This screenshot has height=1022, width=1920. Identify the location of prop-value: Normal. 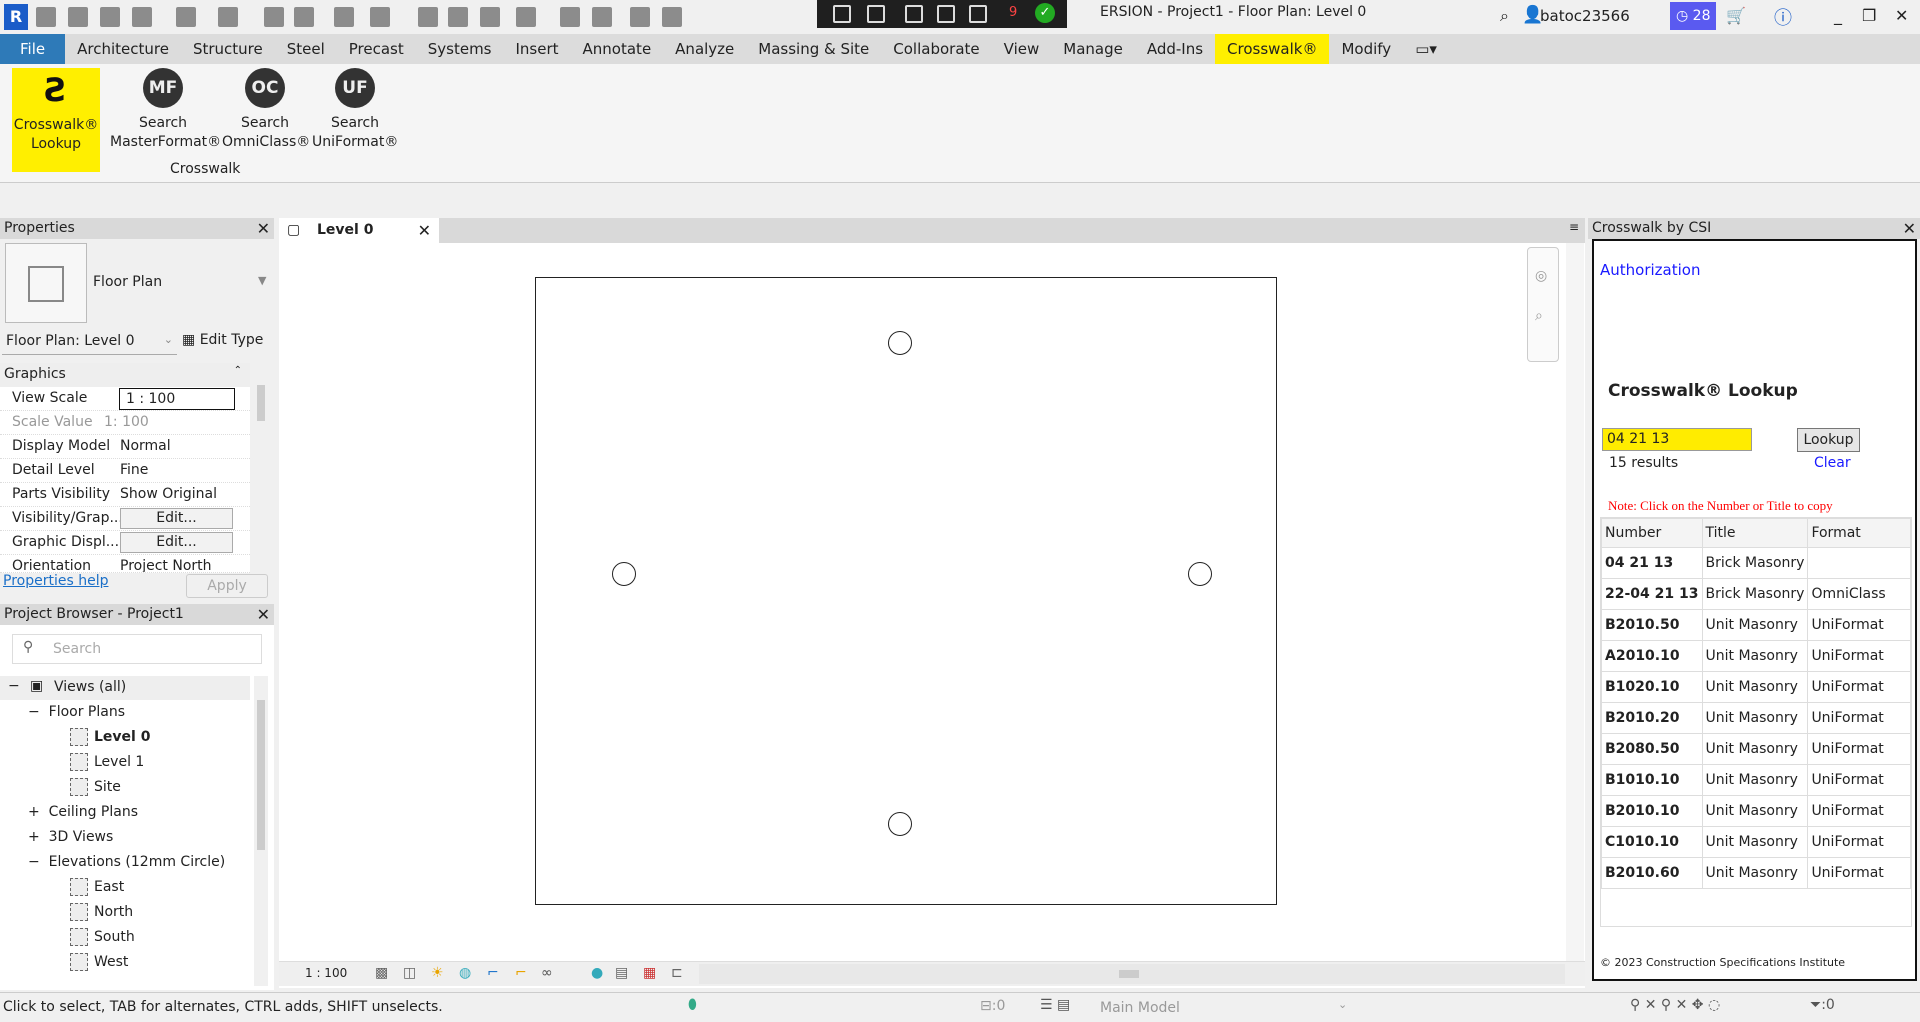
(145, 446).